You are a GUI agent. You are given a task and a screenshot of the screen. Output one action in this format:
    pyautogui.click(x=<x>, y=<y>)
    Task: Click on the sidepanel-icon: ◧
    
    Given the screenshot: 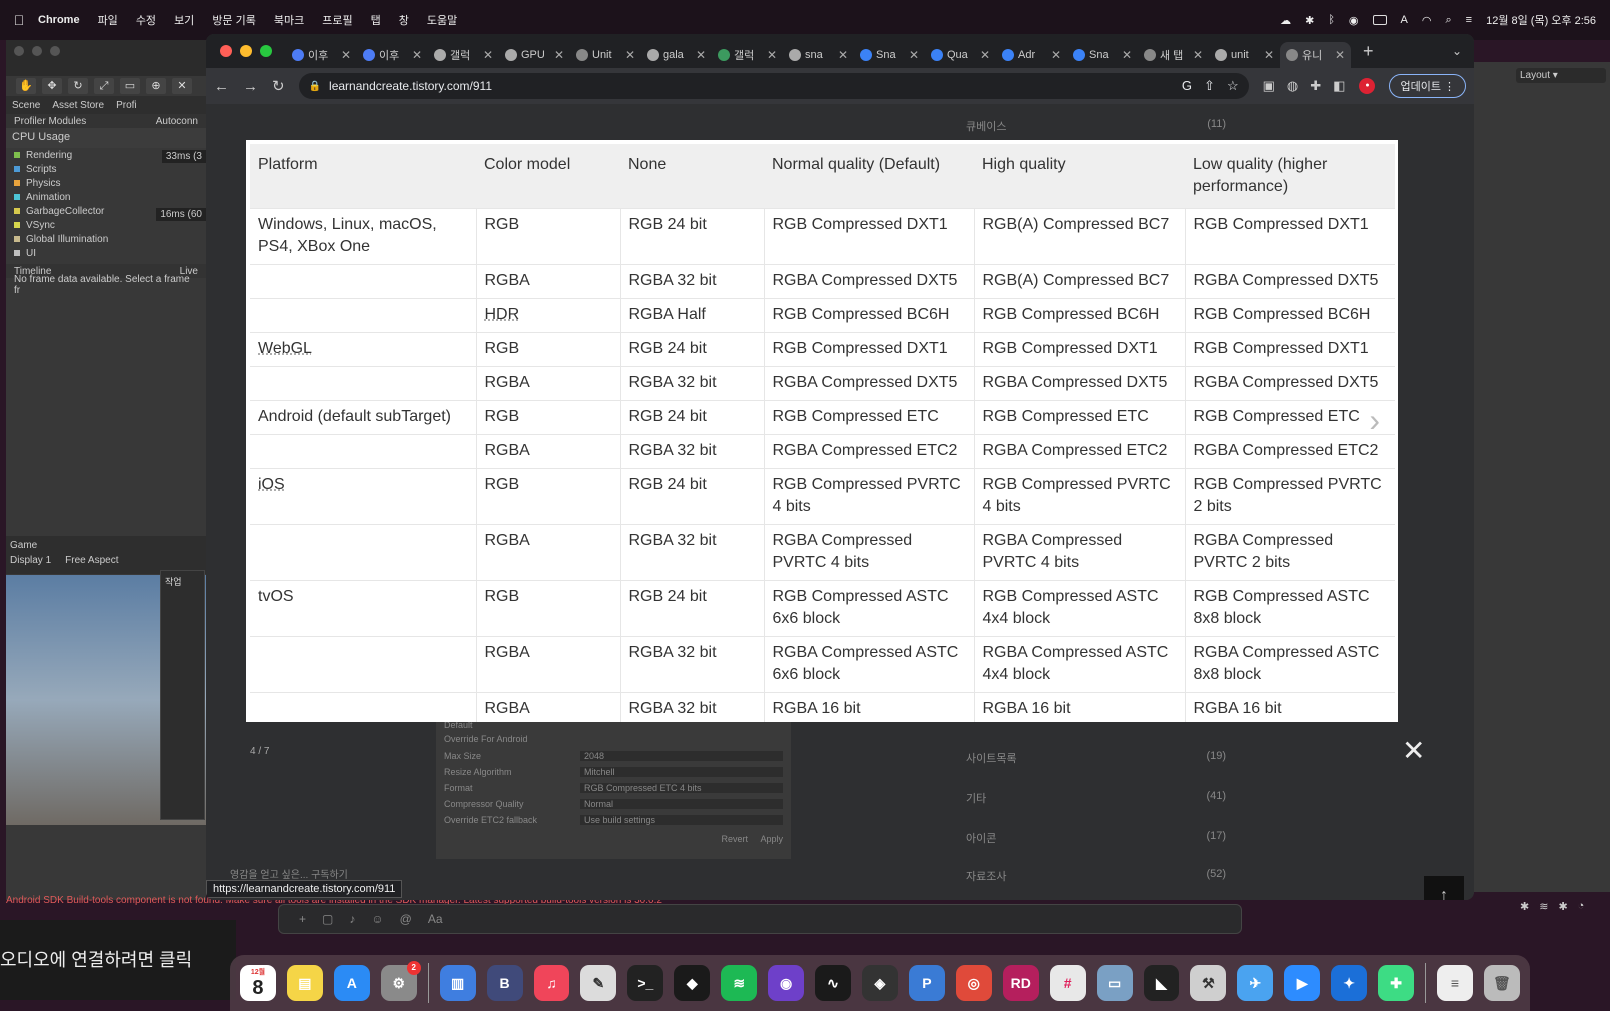 What is the action you would take?
    pyautogui.click(x=1339, y=86)
    